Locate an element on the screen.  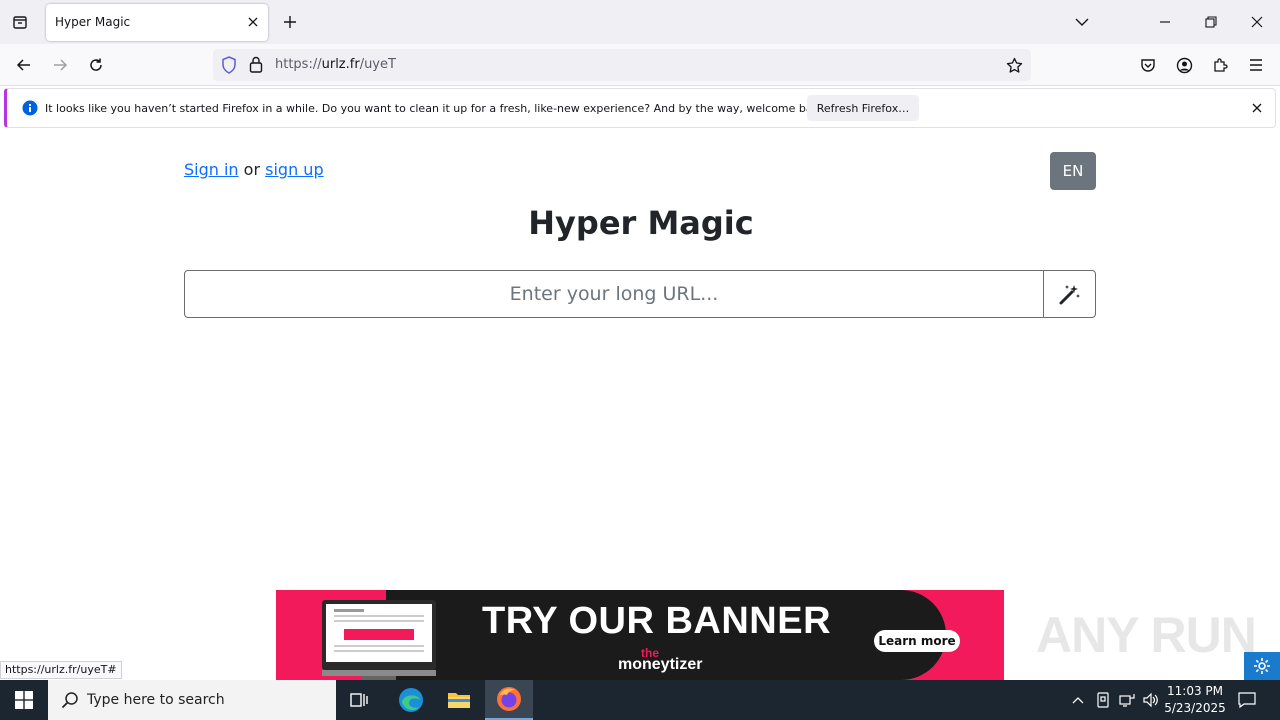
active-tab: Hyper Magic is located at coordinates (157, 22).